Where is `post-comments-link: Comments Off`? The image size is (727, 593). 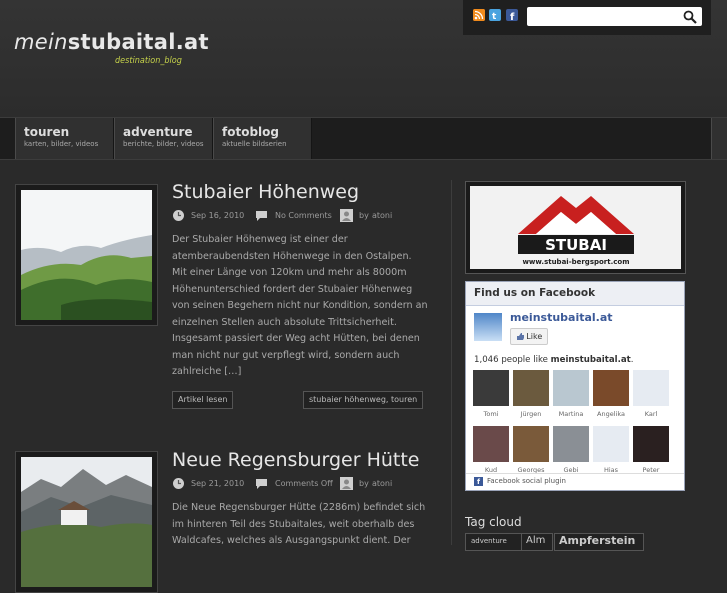 post-comments-link: Comments Off is located at coordinates (304, 483).